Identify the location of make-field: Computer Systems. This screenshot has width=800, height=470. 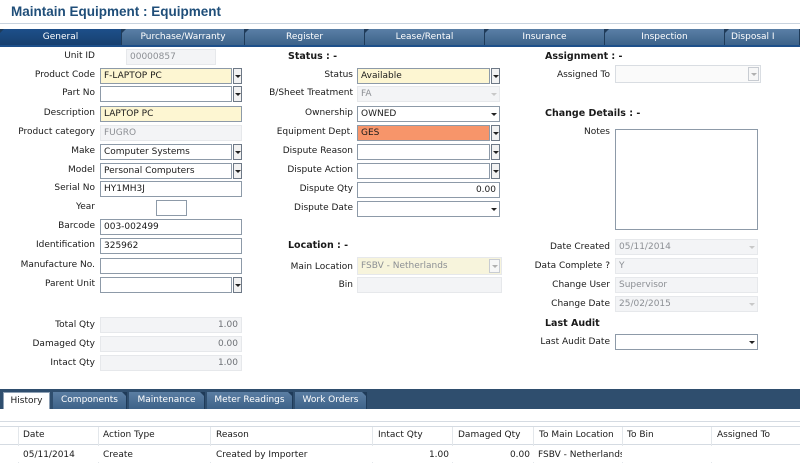
(166, 152).